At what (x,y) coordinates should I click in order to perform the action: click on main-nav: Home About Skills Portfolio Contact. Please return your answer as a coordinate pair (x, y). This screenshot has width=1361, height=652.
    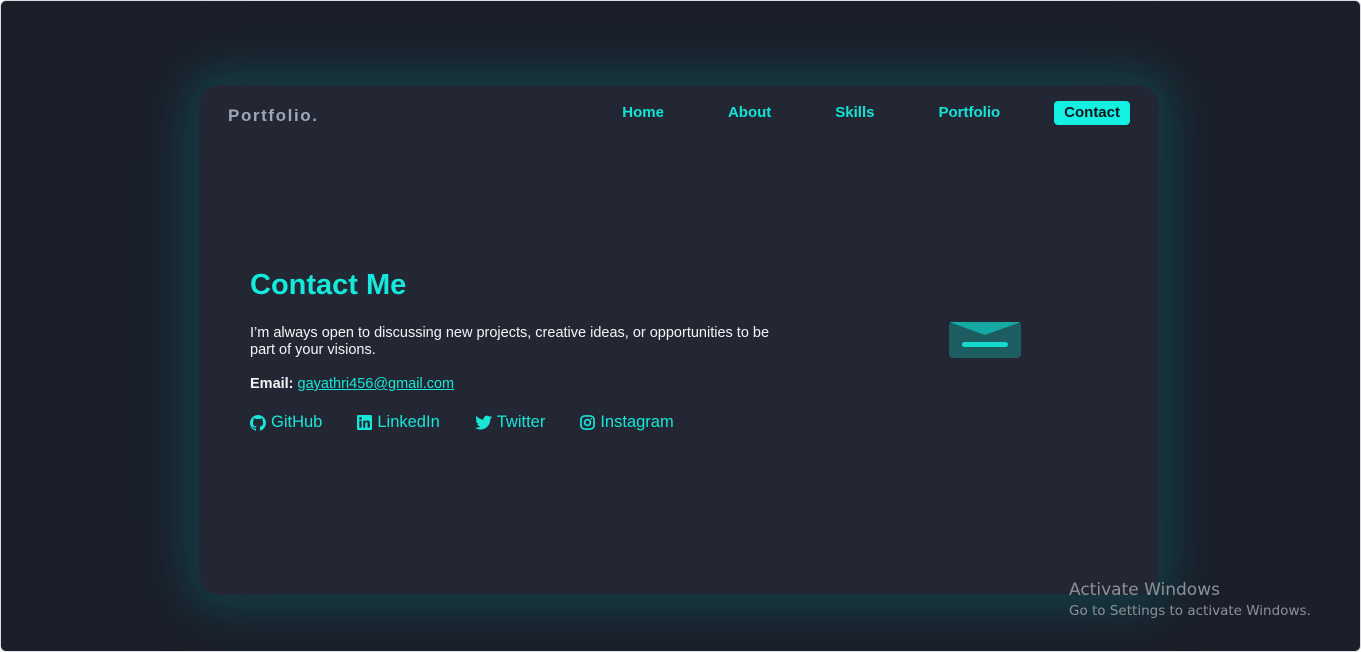
    Looking at the image, I should click on (849, 113).